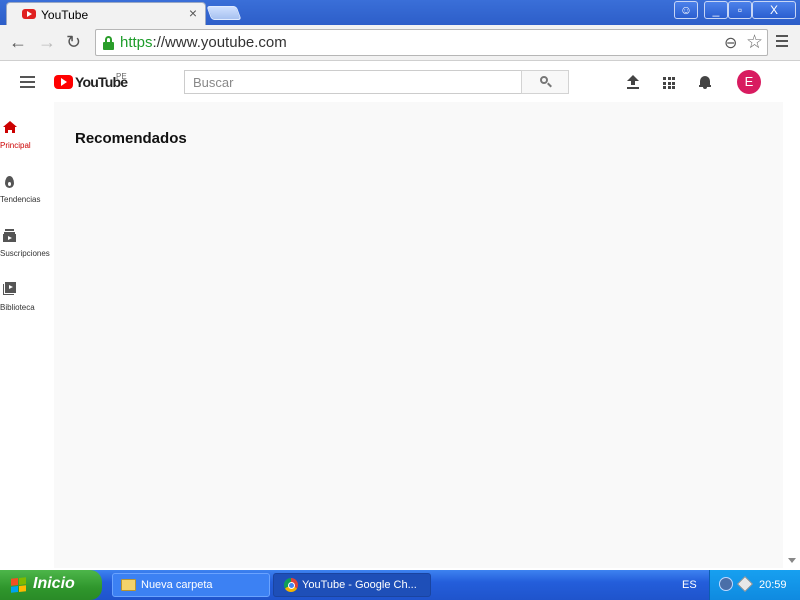  What do you see at coordinates (754, 42) in the screenshot?
I see `bookmark-star-icon: ☆` at bounding box center [754, 42].